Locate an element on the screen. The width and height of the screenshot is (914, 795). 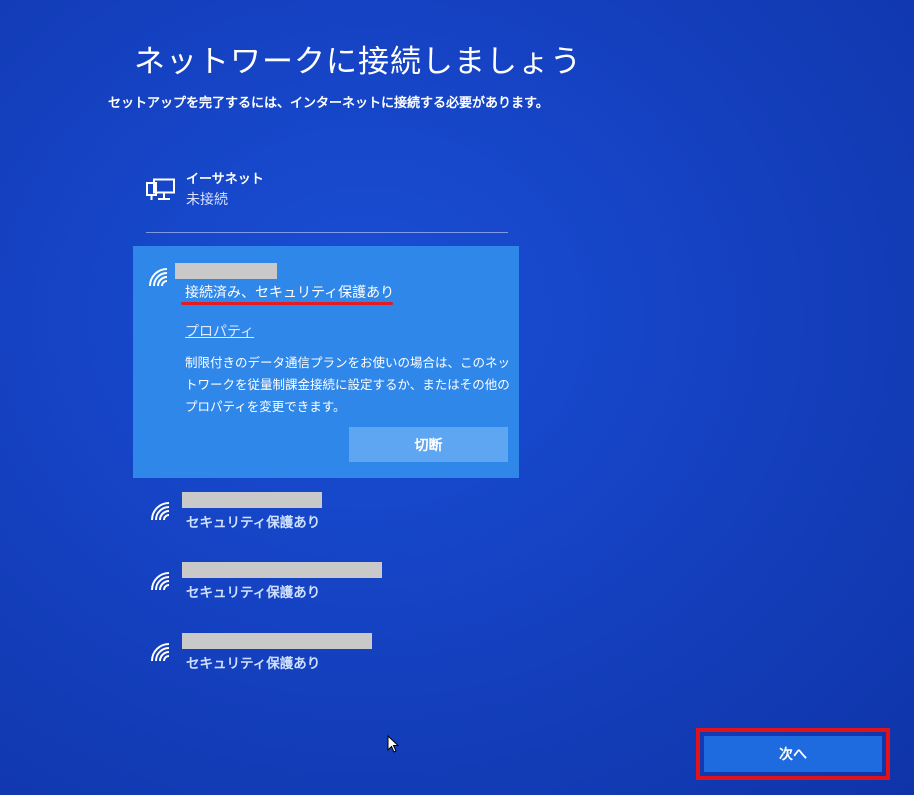
ethernet-icon is located at coordinates (160, 189).